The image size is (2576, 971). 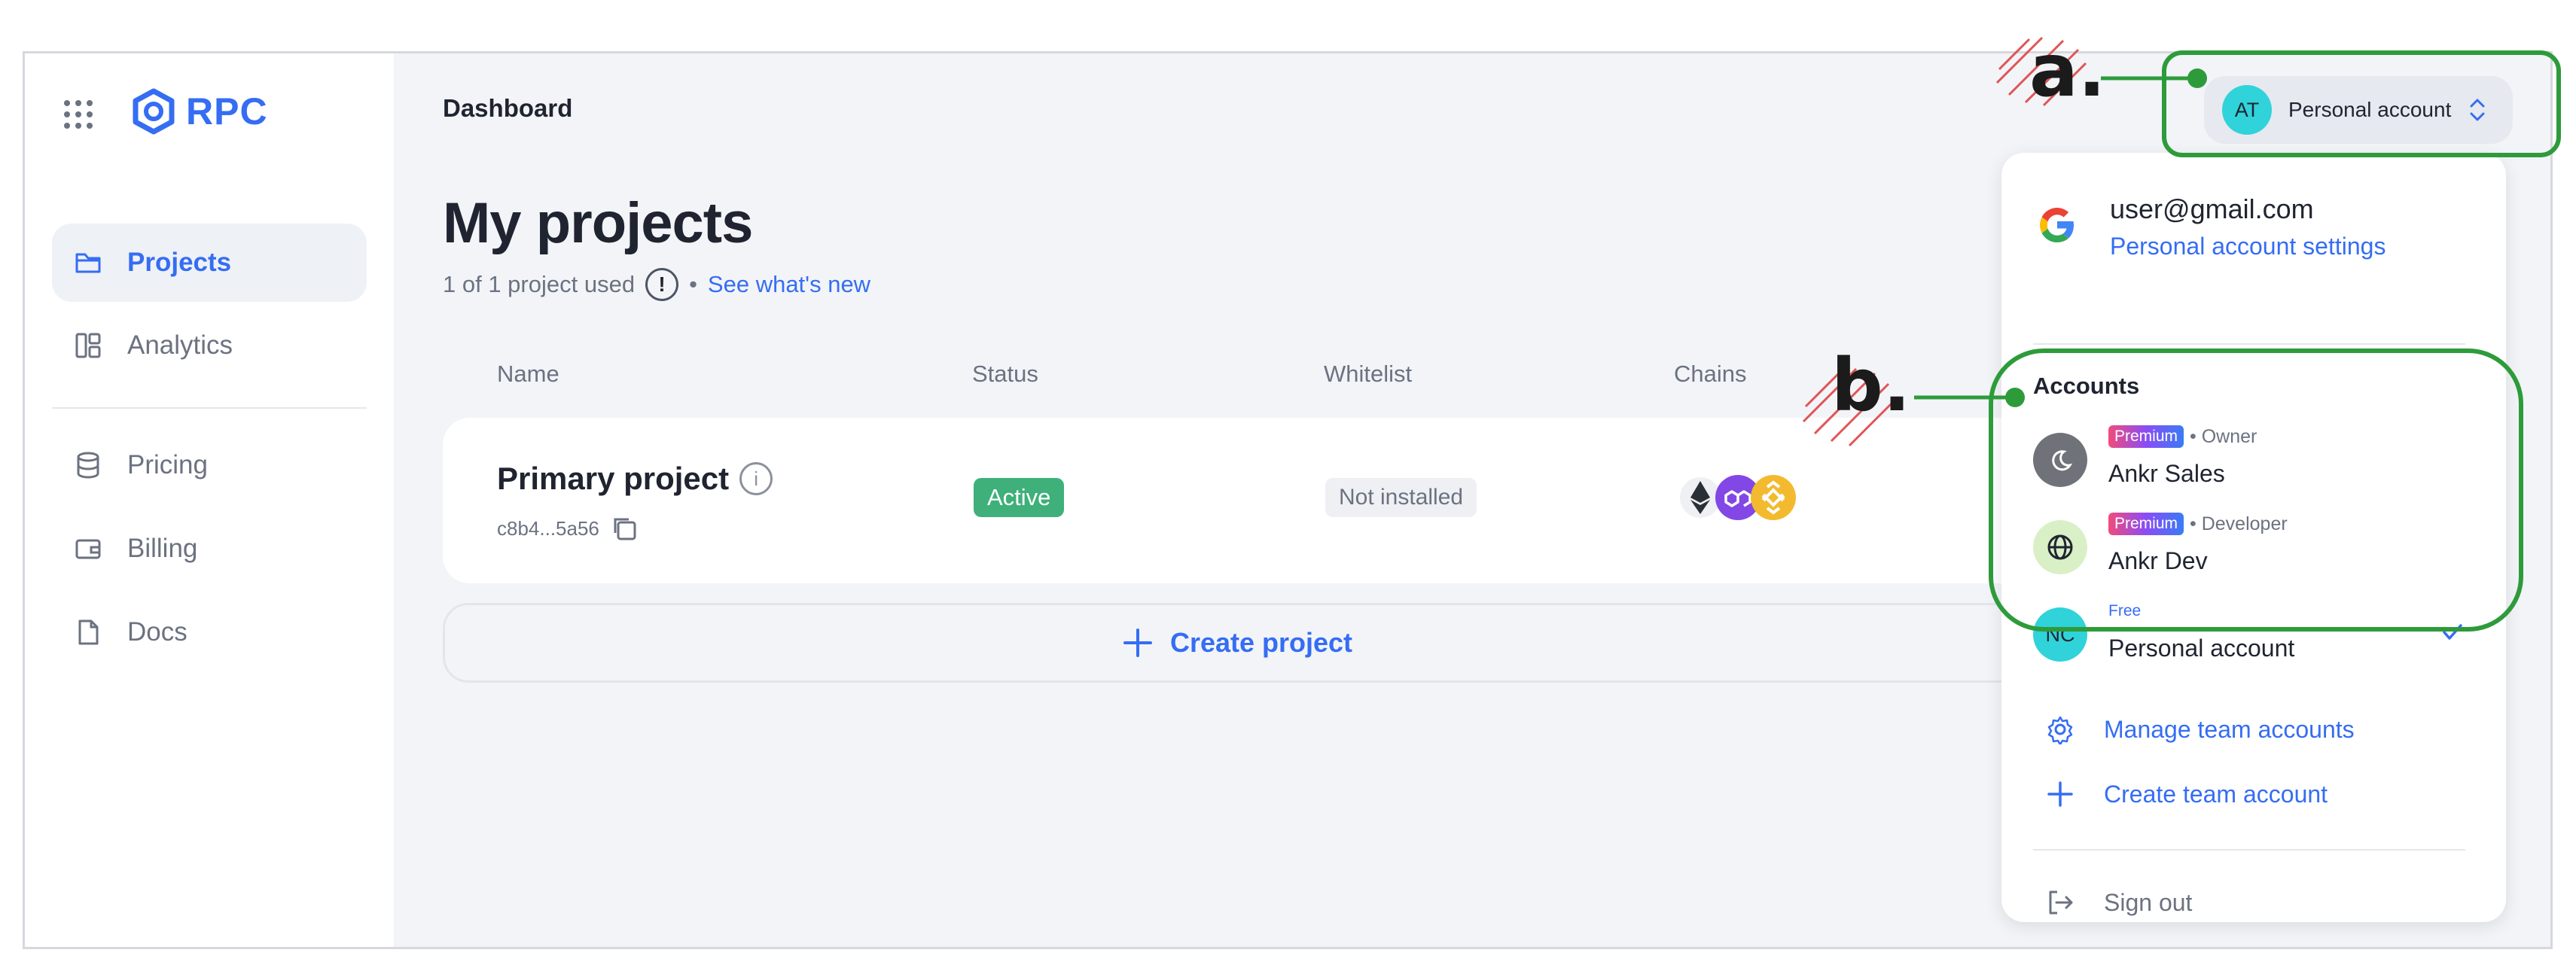 I want to click on sidebar-item-label: Projects, so click(x=179, y=262).